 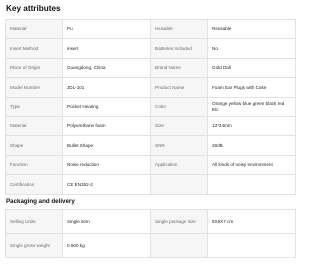 I want to click on attribute-label: Batteries Included, so click(x=179, y=48).